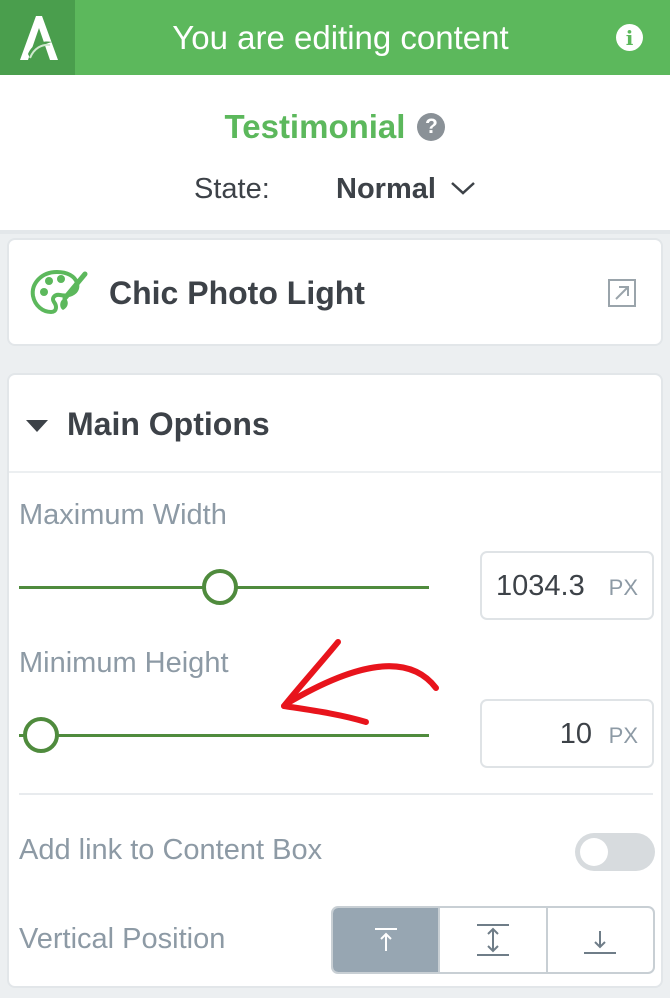  What do you see at coordinates (220, 587) in the screenshot?
I see `max-width-slider-handle` at bounding box center [220, 587].